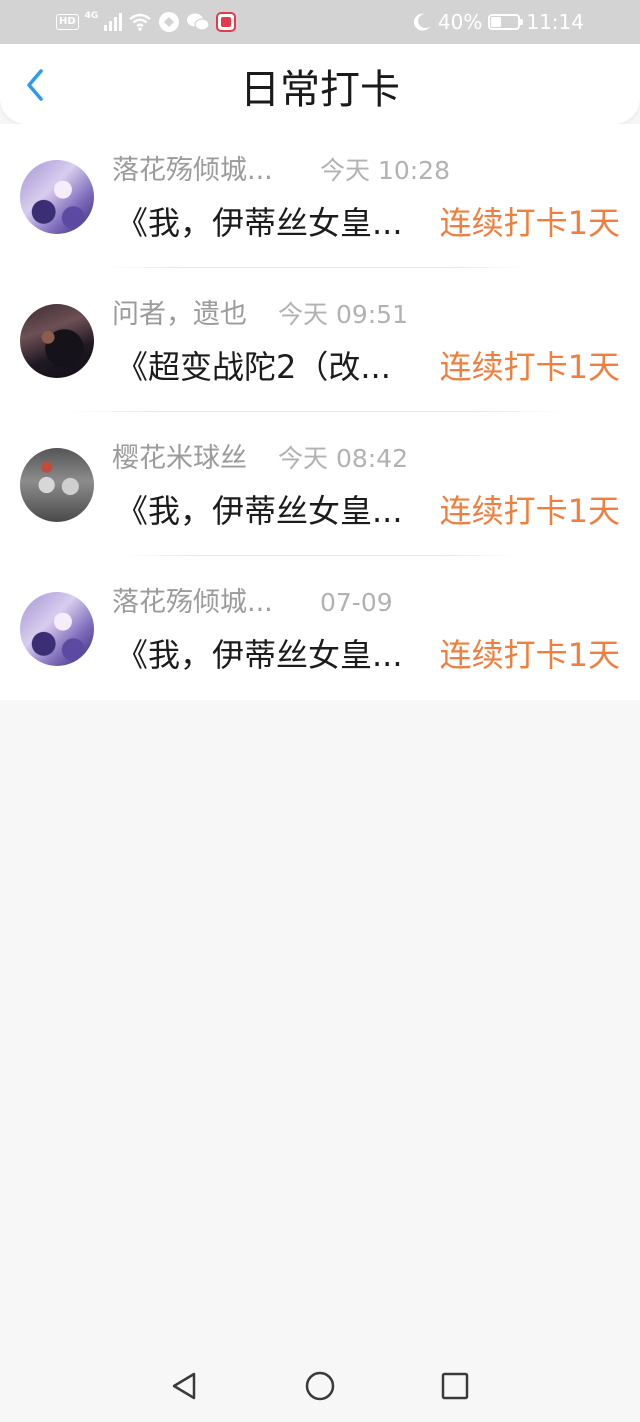 The height and width of the screenshot is (1422, 640). I want to click on triangle-back-icon, so click(184, 1386).